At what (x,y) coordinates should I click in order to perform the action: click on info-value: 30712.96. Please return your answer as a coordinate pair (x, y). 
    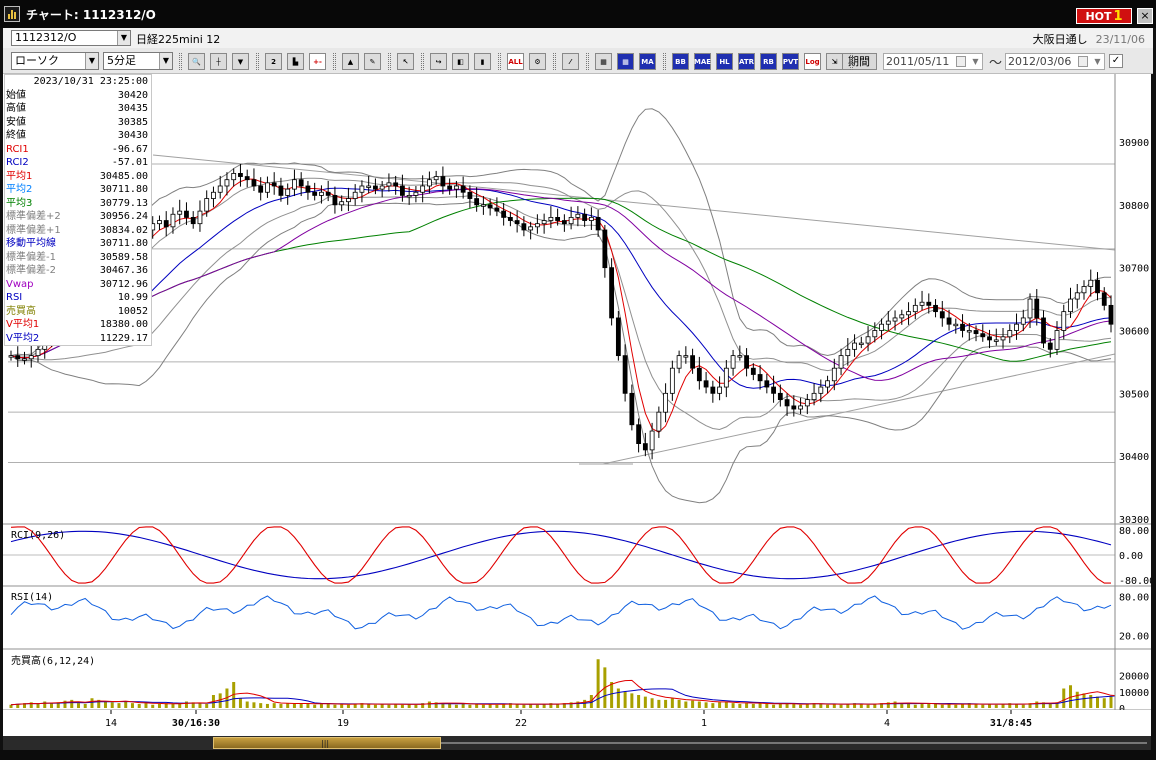
    Looking at the image, I should click on (123, 284).